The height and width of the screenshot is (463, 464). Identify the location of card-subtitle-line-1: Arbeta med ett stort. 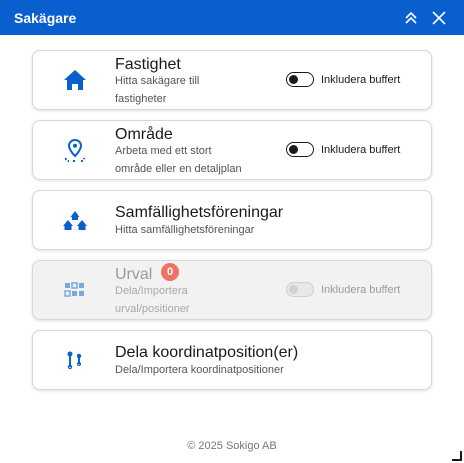
(163, 151).